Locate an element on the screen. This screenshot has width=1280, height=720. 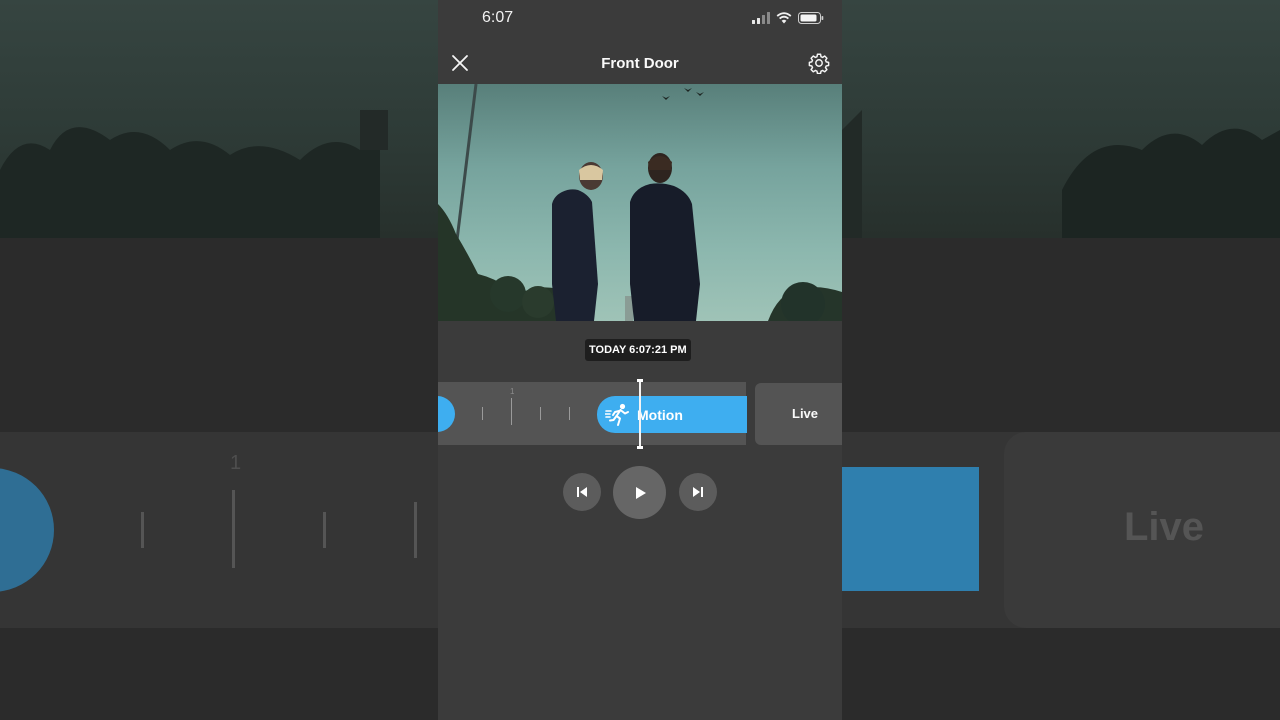
status-bar: 6:07 is located at coordinates (640, 19).